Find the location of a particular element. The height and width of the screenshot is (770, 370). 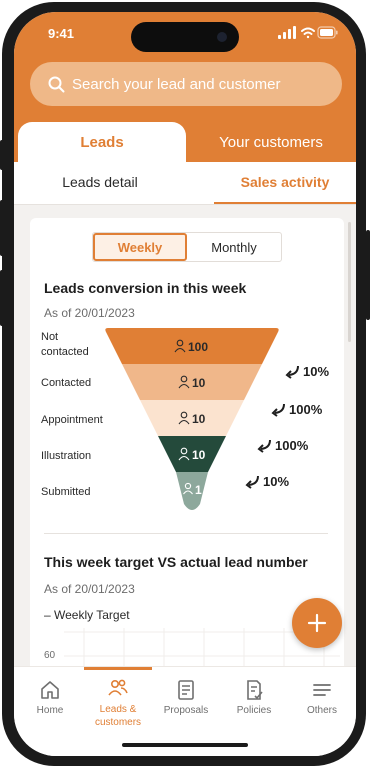

conversion-rate-3-value: 100% is located at coordinates (292, 445).